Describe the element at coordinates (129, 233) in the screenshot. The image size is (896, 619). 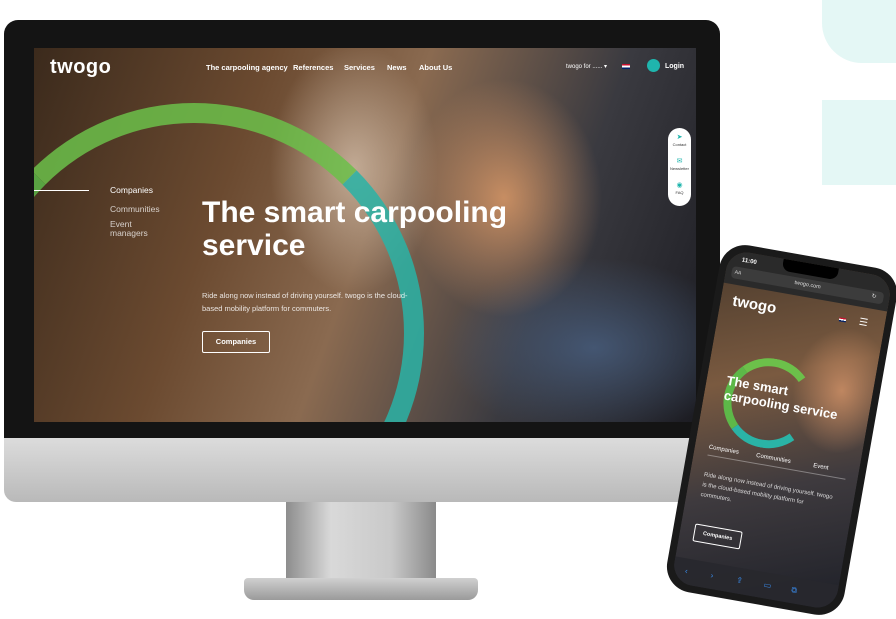
I see `side-nav-managers: managers` at that location.